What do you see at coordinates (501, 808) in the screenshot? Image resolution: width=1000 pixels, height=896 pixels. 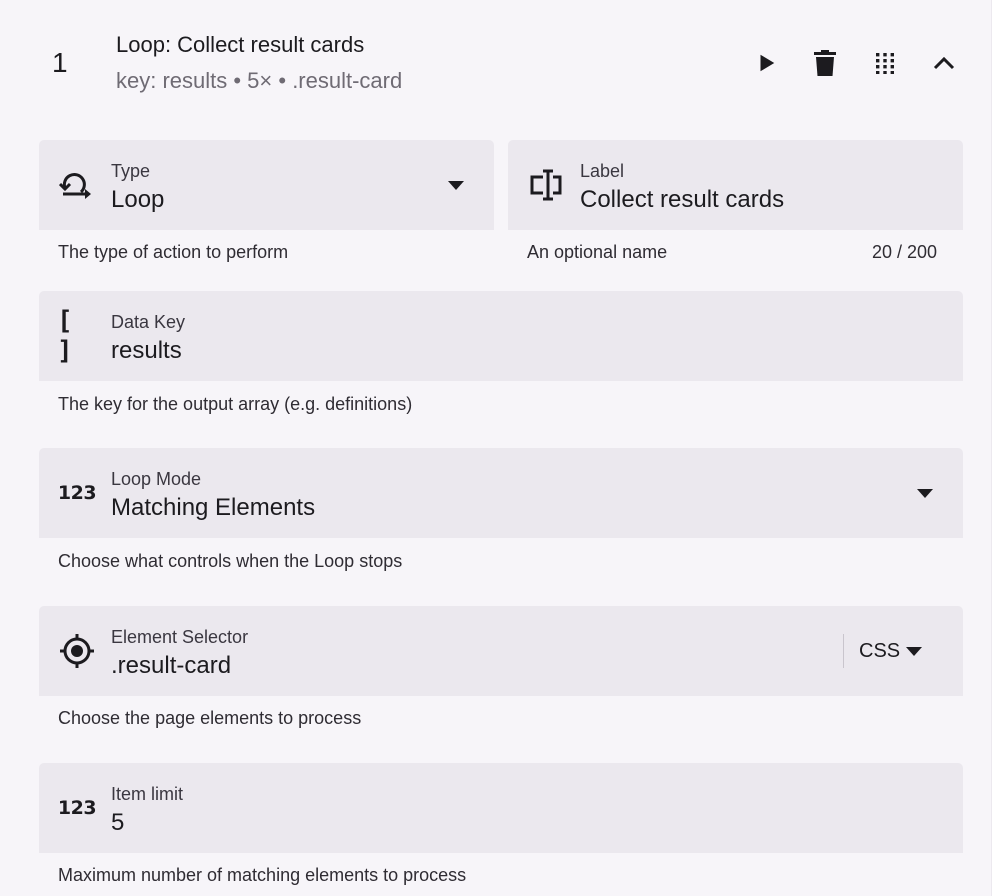 I see `item-limit-field: 123 Item limit 5` at bounding box center [501, 808].